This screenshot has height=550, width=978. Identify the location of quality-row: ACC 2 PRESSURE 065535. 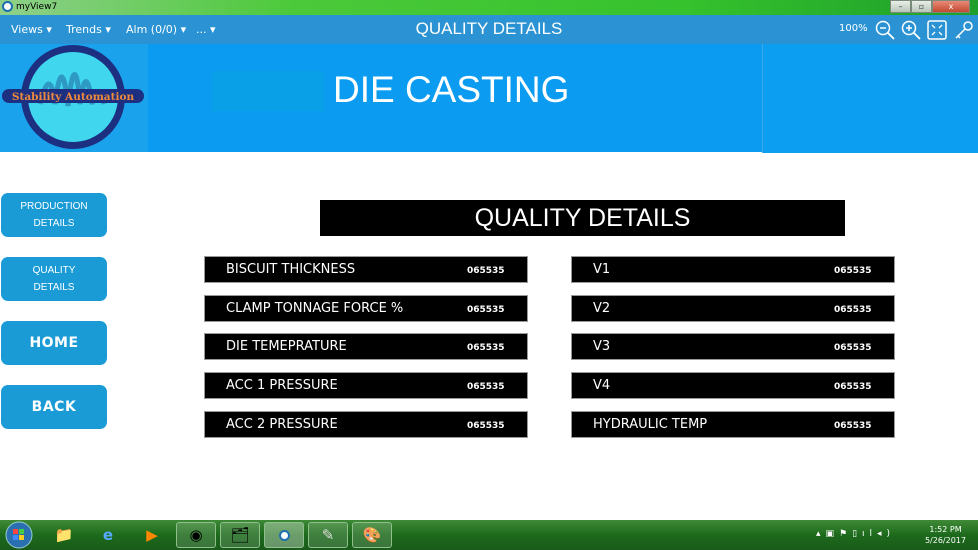
(366, 424).